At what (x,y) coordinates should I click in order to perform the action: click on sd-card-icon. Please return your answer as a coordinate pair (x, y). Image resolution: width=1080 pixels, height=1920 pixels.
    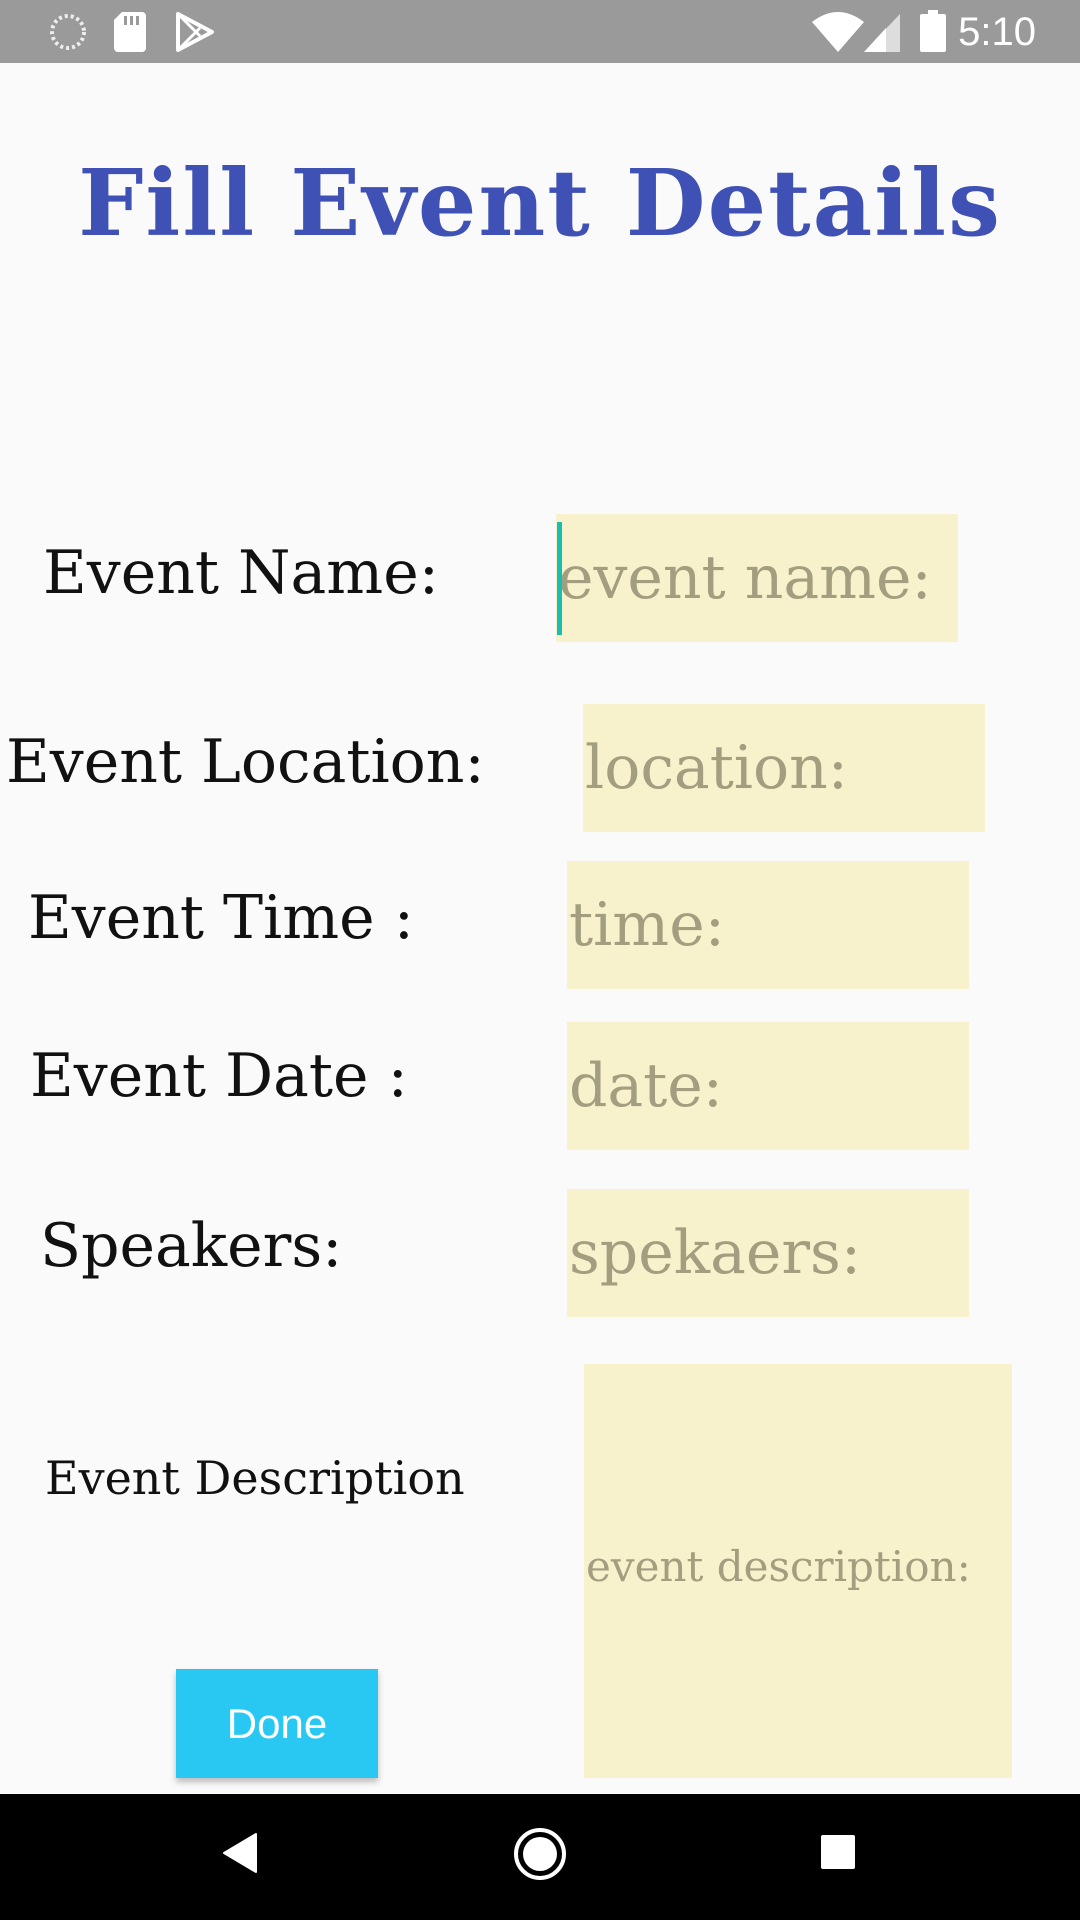
    Looking at the image, I should click on (130, 32).